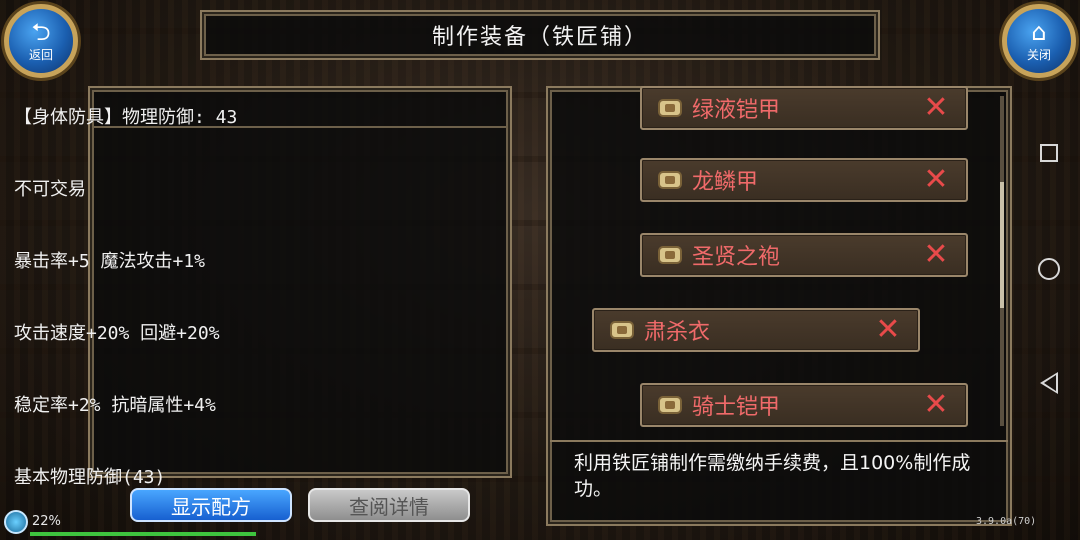 The height and width of the screenshot is (540, 1080). Describe the element at coordinates (126, 117) in the screenshot. I see `item-stat-line: 【身体防具】物理防御: 43` at that location.